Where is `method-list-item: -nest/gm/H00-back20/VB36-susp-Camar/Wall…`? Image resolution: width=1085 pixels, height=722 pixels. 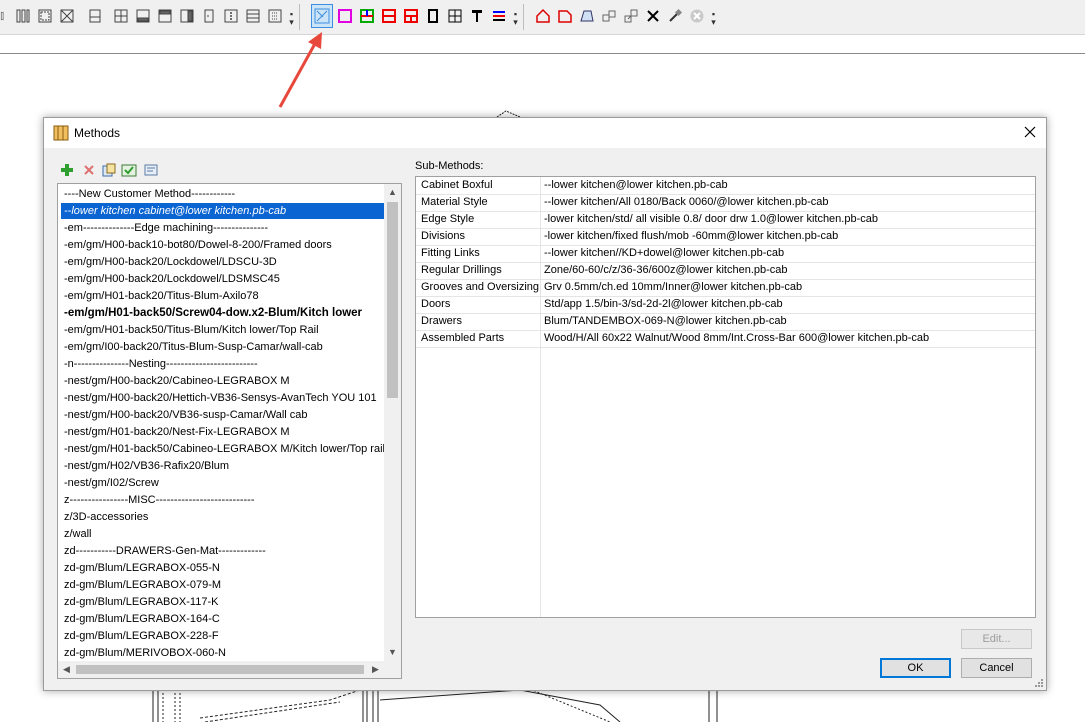
method-list-item: -nest/gm/H00-back20/VB36-susp-Camar/Wall… is located at coordinates (223, 415).